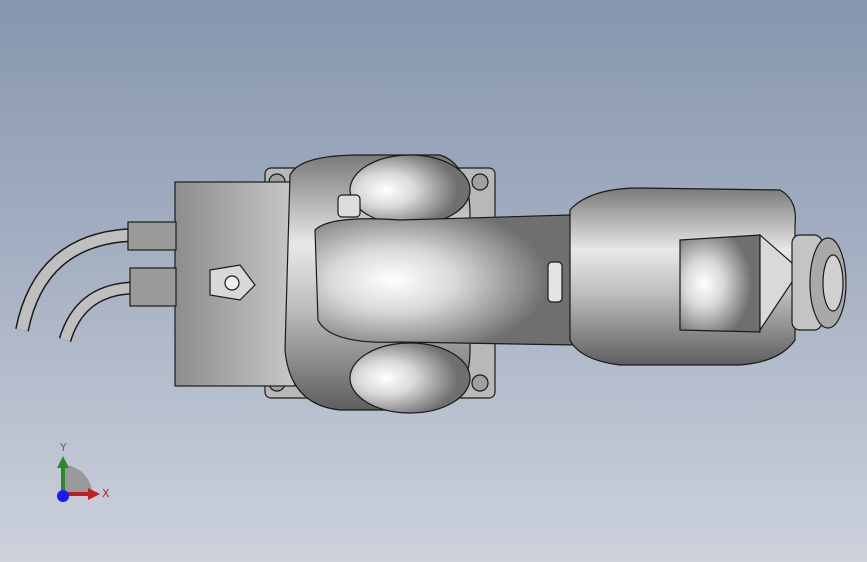 The width and height of the screenshot is (867, 562). I want to click on x-axis-label: X, so click(106, 493).